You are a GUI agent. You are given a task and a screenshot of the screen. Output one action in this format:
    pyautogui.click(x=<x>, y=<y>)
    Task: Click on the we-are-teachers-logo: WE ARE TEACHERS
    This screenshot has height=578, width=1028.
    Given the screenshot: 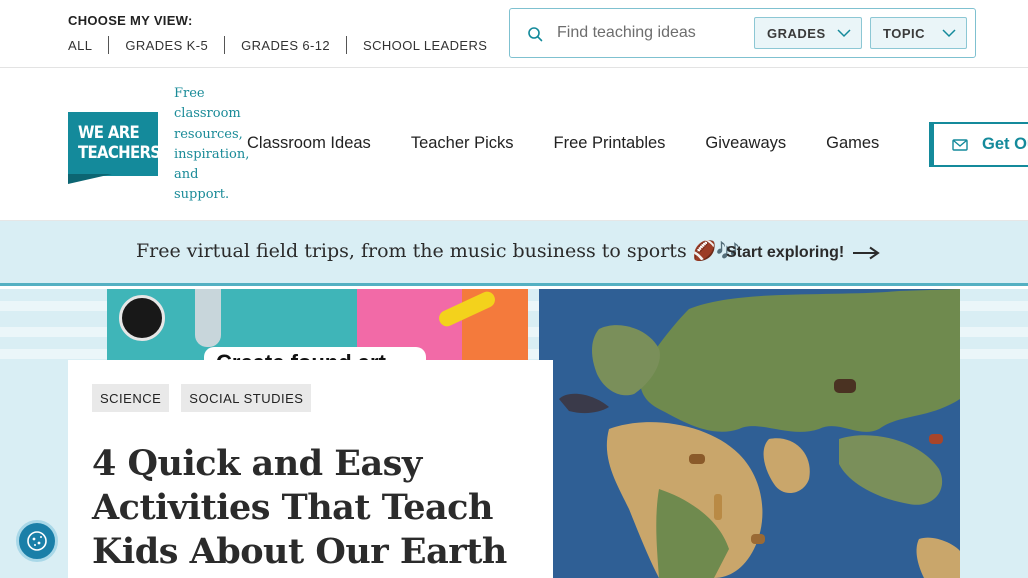 What is the action you would take?
    pyautogui.click(x=114, y=144)
    